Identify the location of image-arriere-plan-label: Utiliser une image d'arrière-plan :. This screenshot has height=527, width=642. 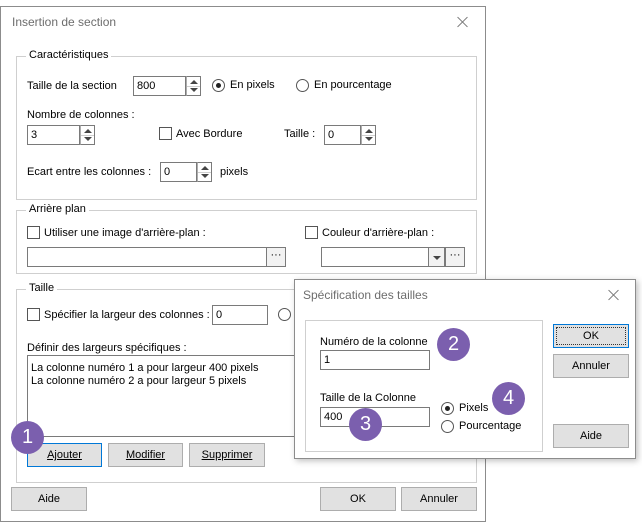
(125, 233).